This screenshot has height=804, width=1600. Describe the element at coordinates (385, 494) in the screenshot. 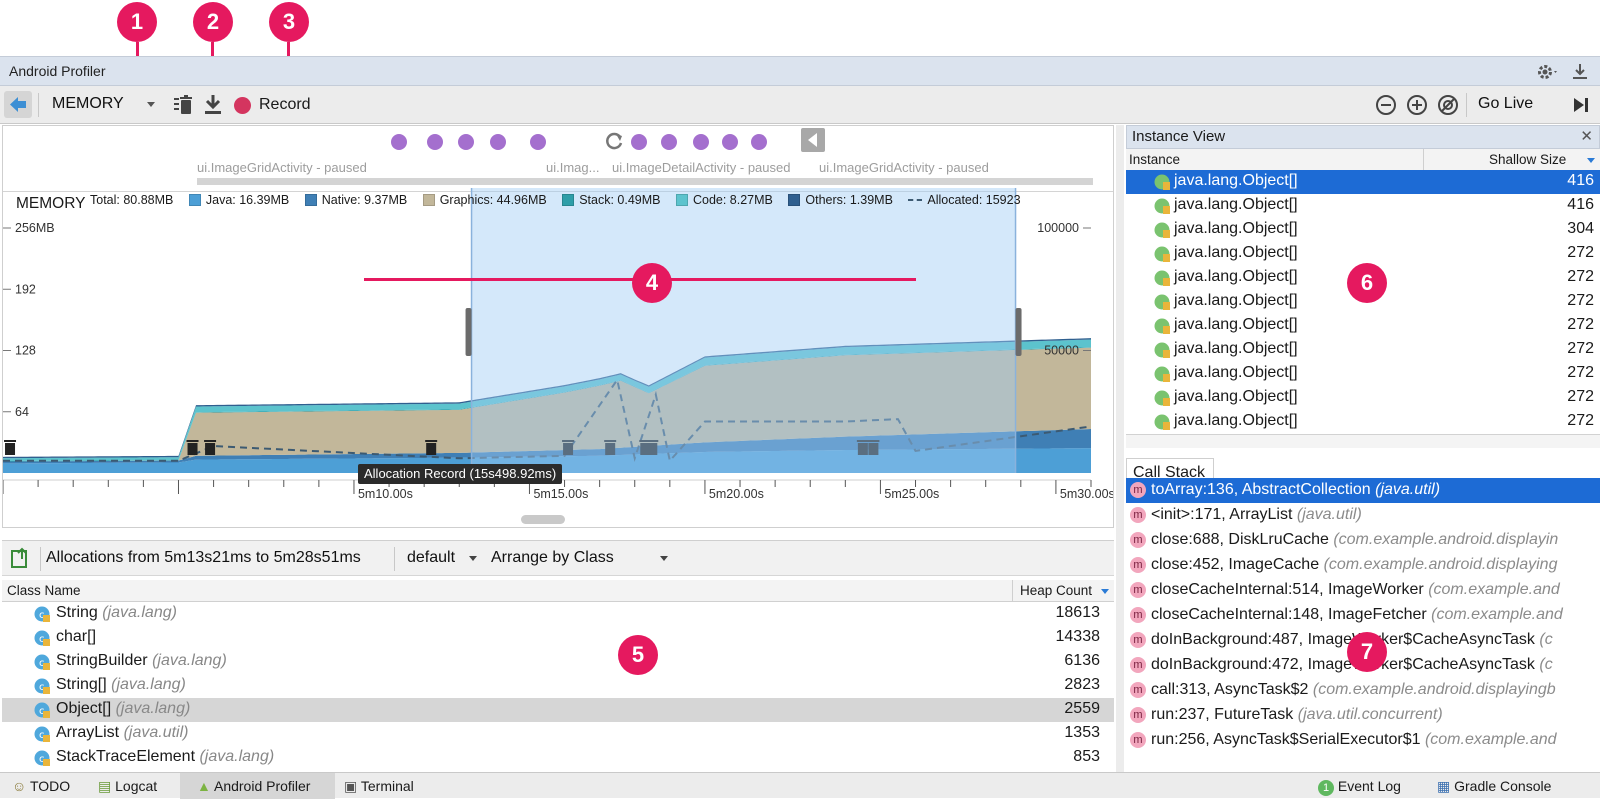

I see `x-tick-label: 5m10.00s` at that location.